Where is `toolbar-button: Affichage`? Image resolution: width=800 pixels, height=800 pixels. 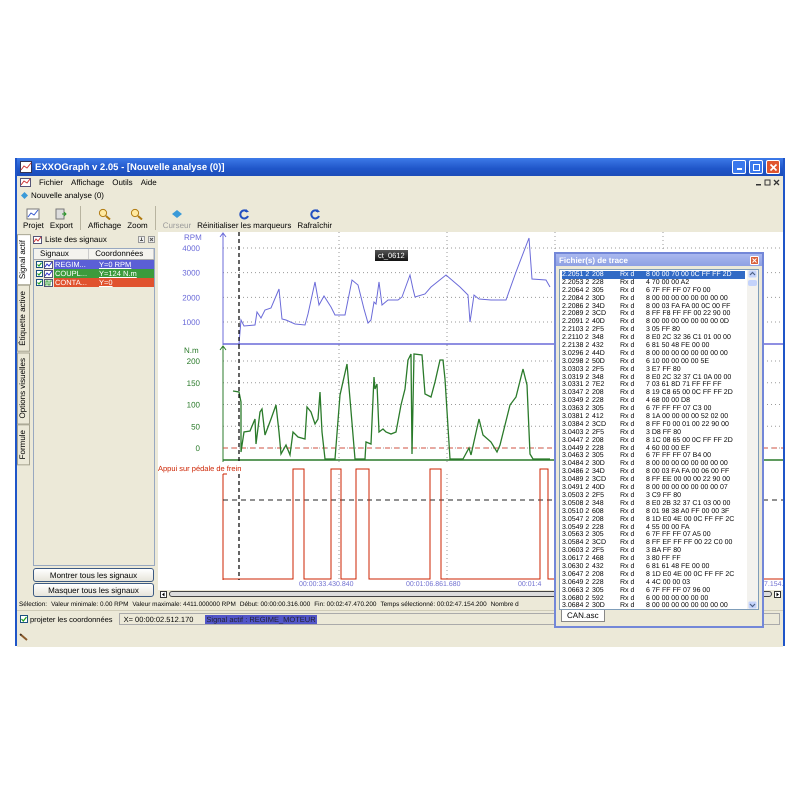
toolbar-button: Affichage is located at coordinates (105, 219).